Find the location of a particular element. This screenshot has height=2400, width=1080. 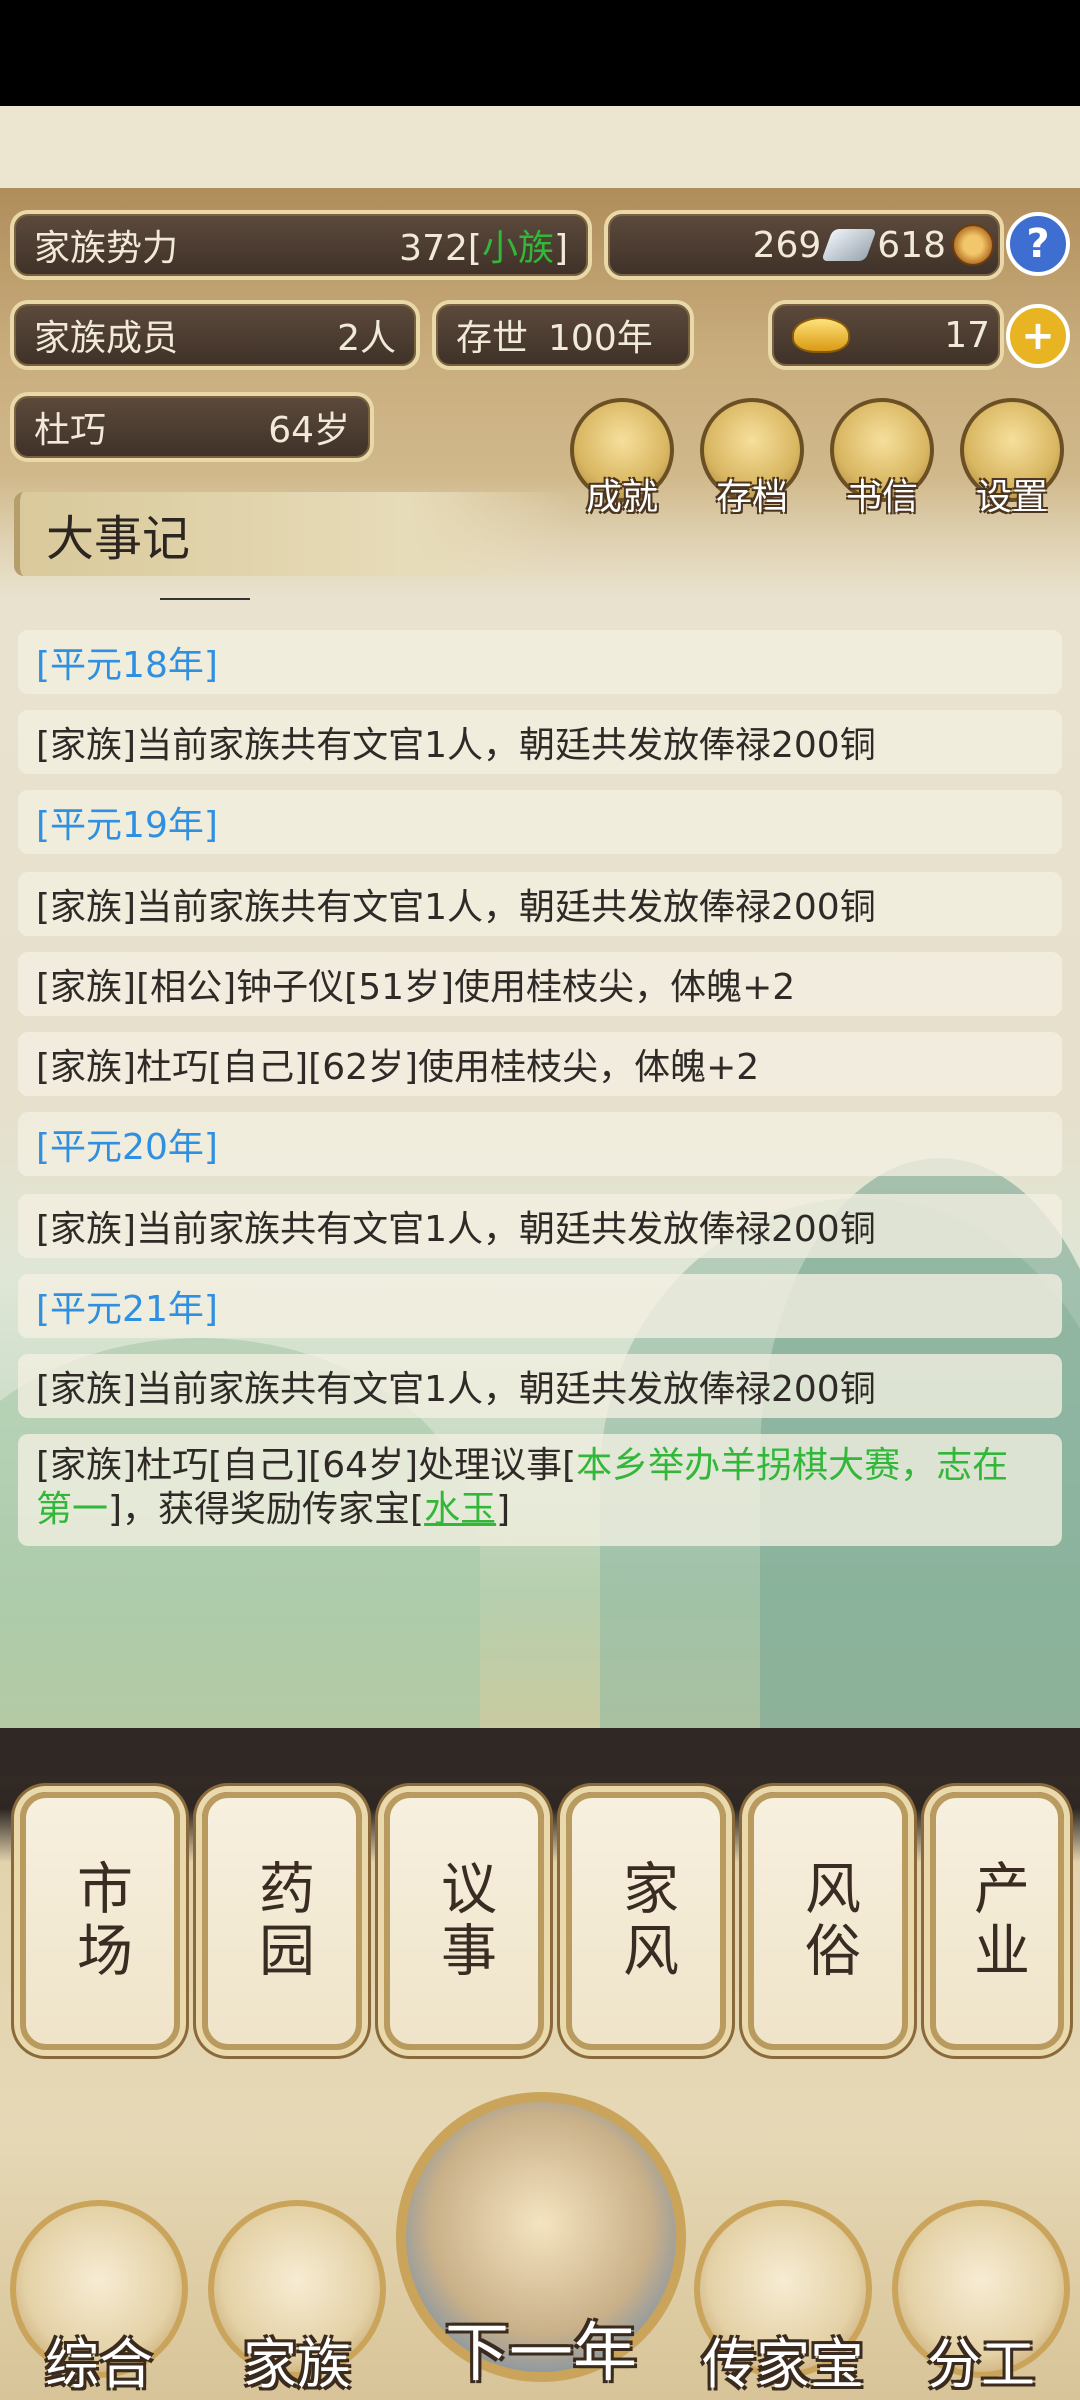

currency-panel: 269 618 is located at coordinates (804, 245).